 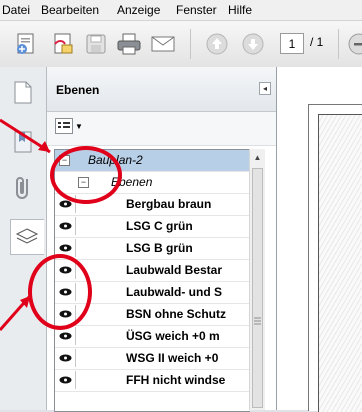 What do you see at coordinates (25, 224) in the screenshot?
I see `annotation-overlay` at bounding box center [25, 224].